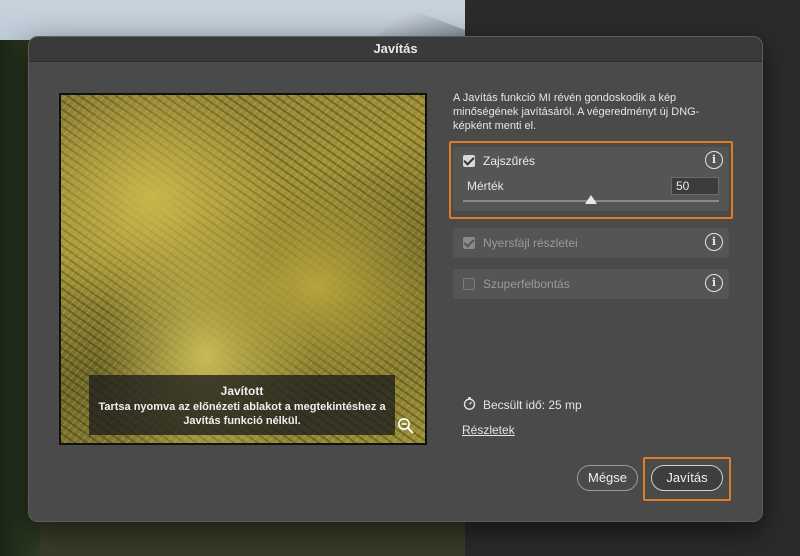 The height and width of the screenshot is (556, 800). What do you see at coordinates (695, 186) in the screenshot?
I see `amount-input` at bounding box center [695, 186].